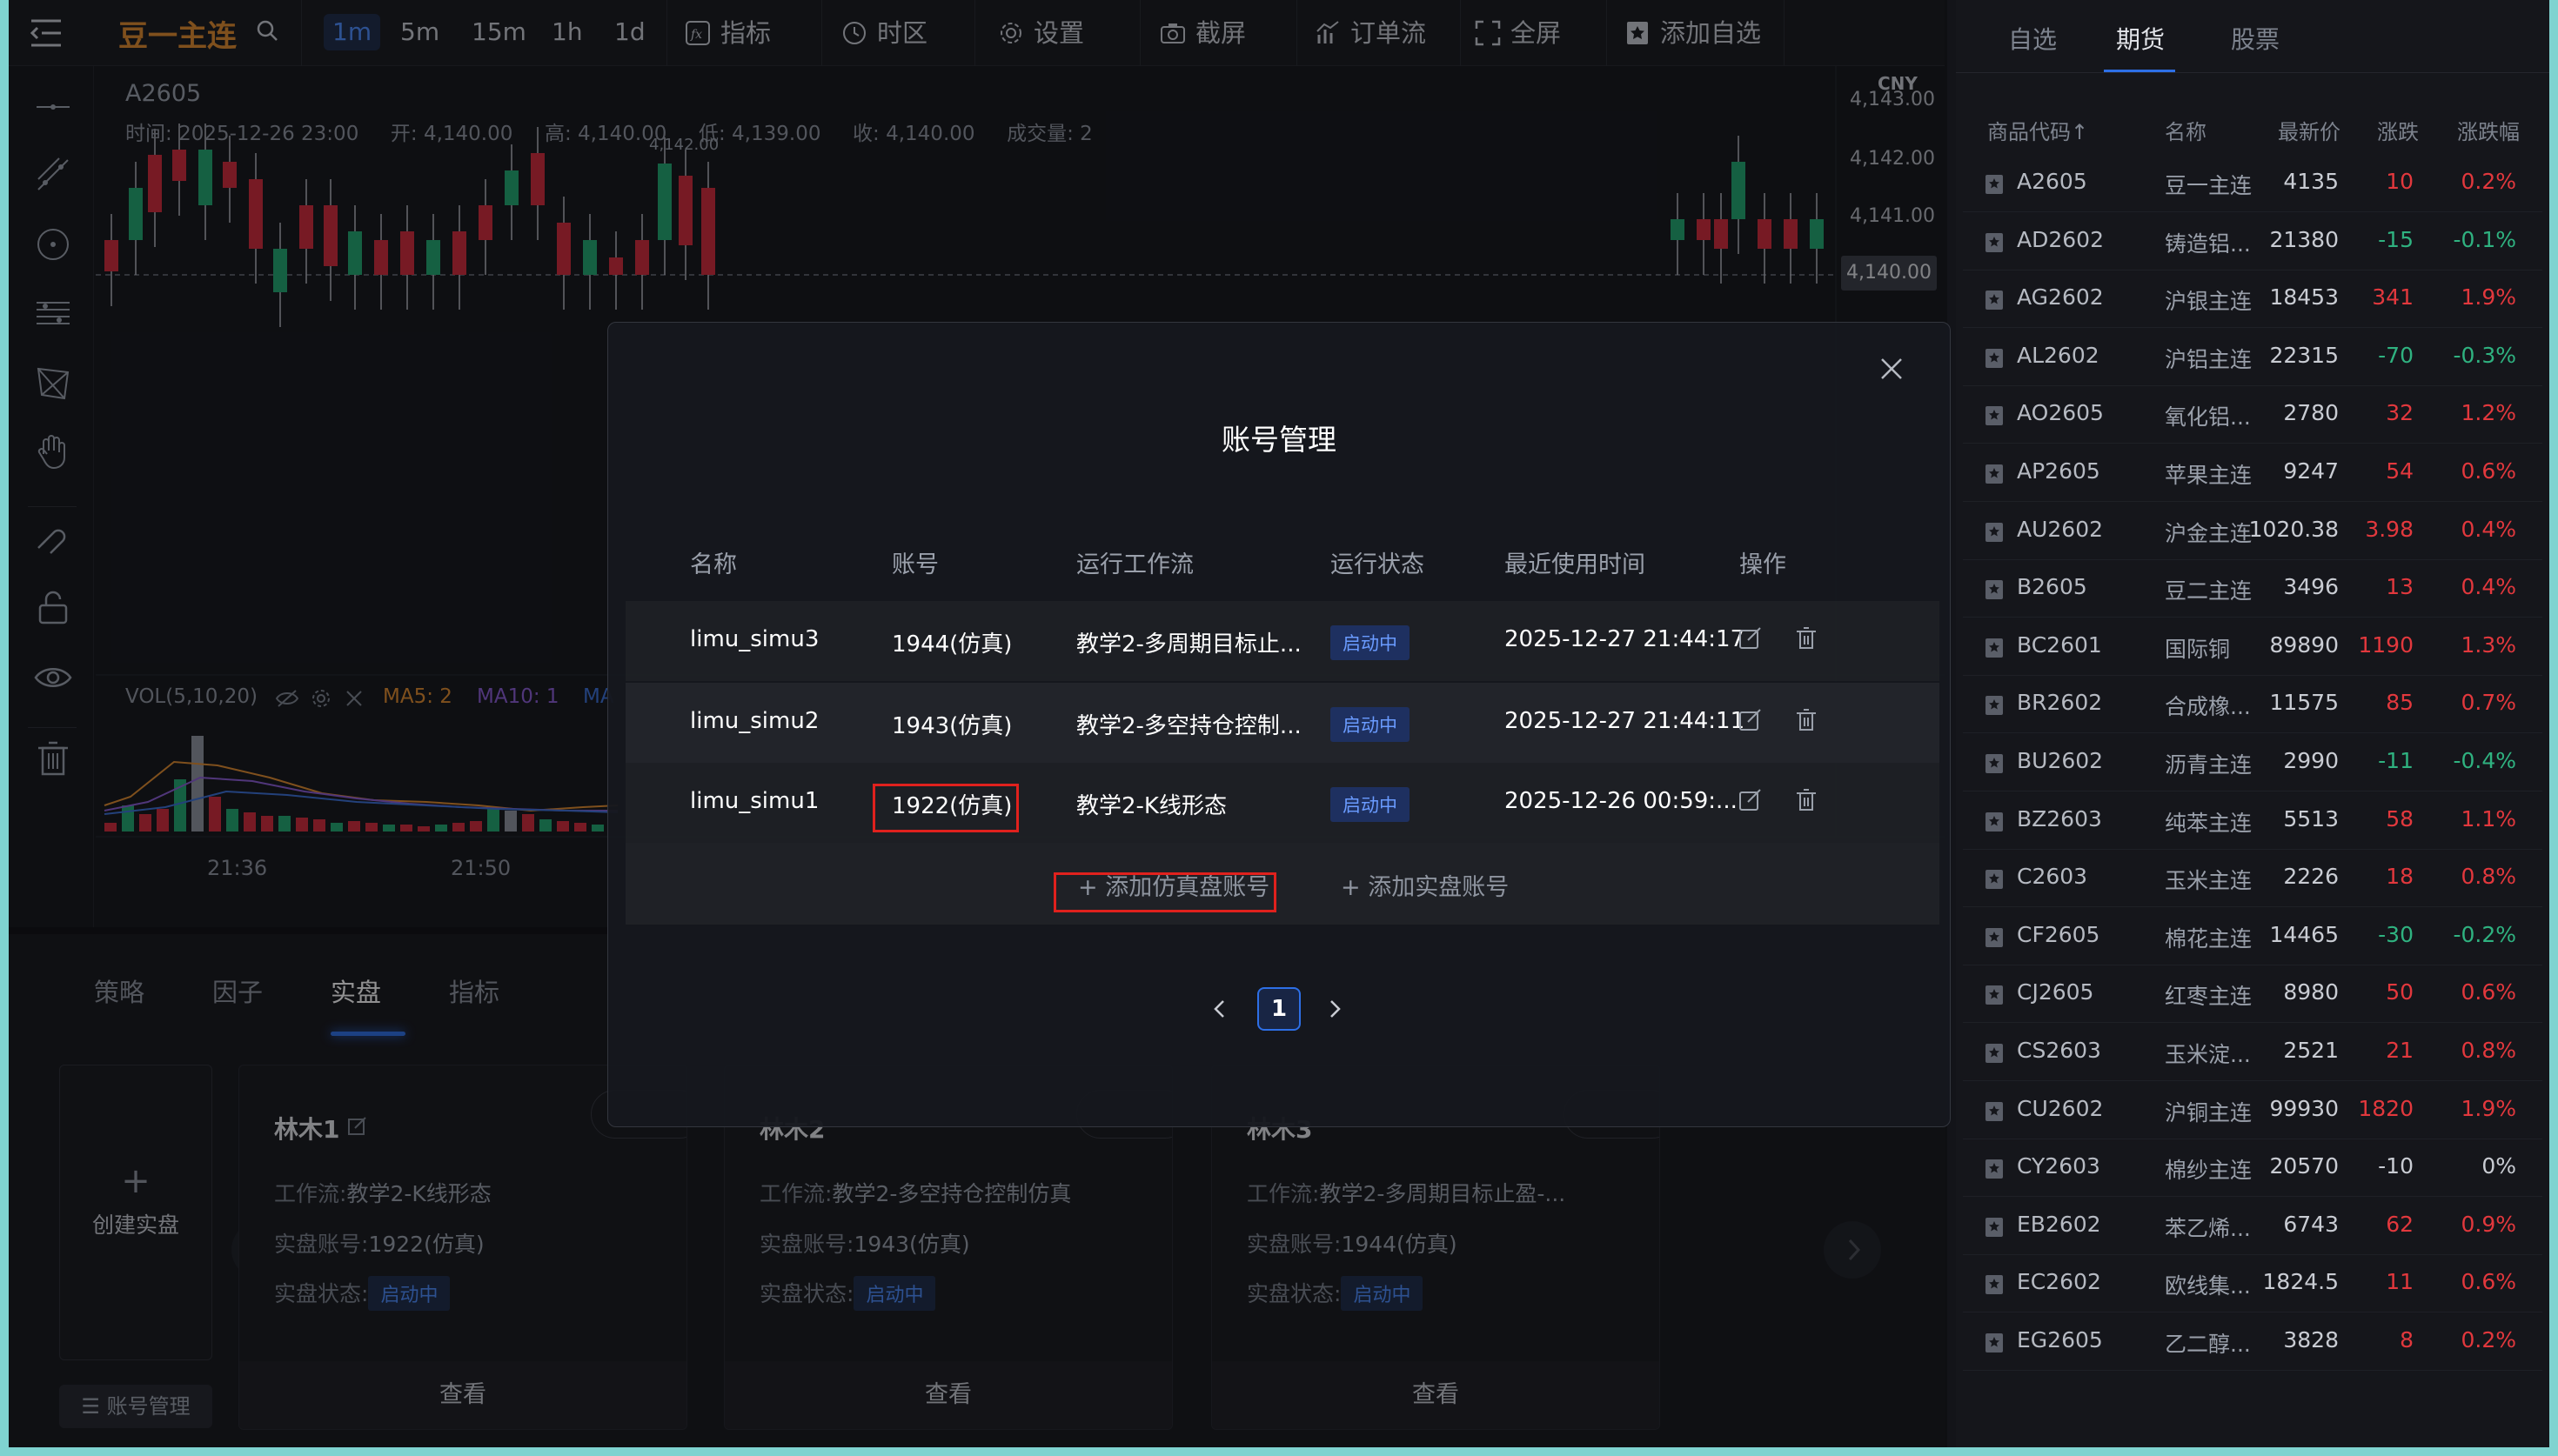 Image resolution: width=2558 pixels, height=1456 pixels. Describe the element at coordinates (2304, 239) in the screenshot. I see `last-price: 21380` at that location.